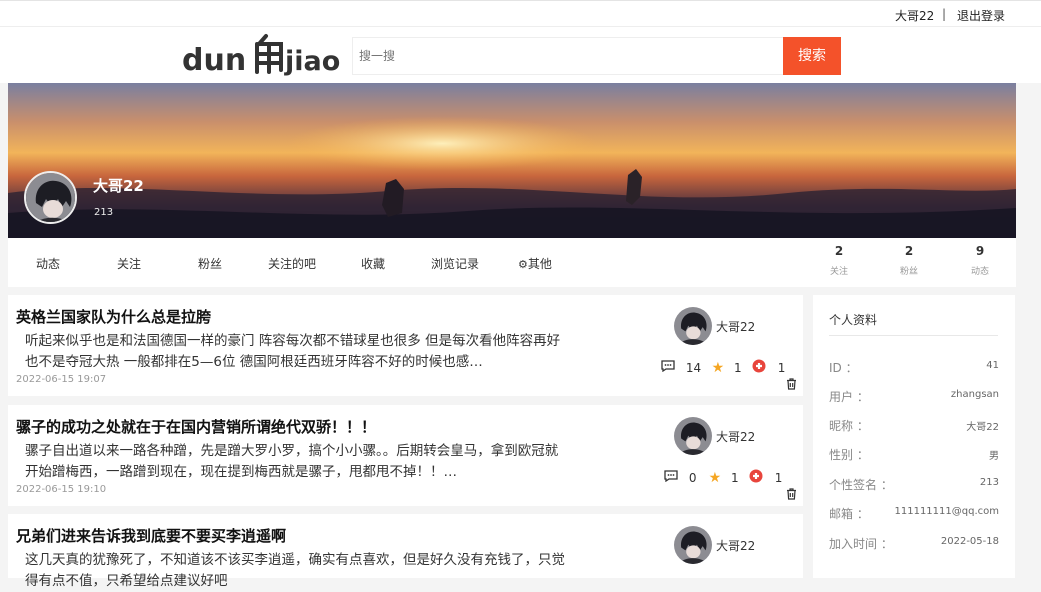  What do you see at coordinates (523, 264) in the screenshot?
I see `settings-icon: ⚙` at bounding box center [523, 264].